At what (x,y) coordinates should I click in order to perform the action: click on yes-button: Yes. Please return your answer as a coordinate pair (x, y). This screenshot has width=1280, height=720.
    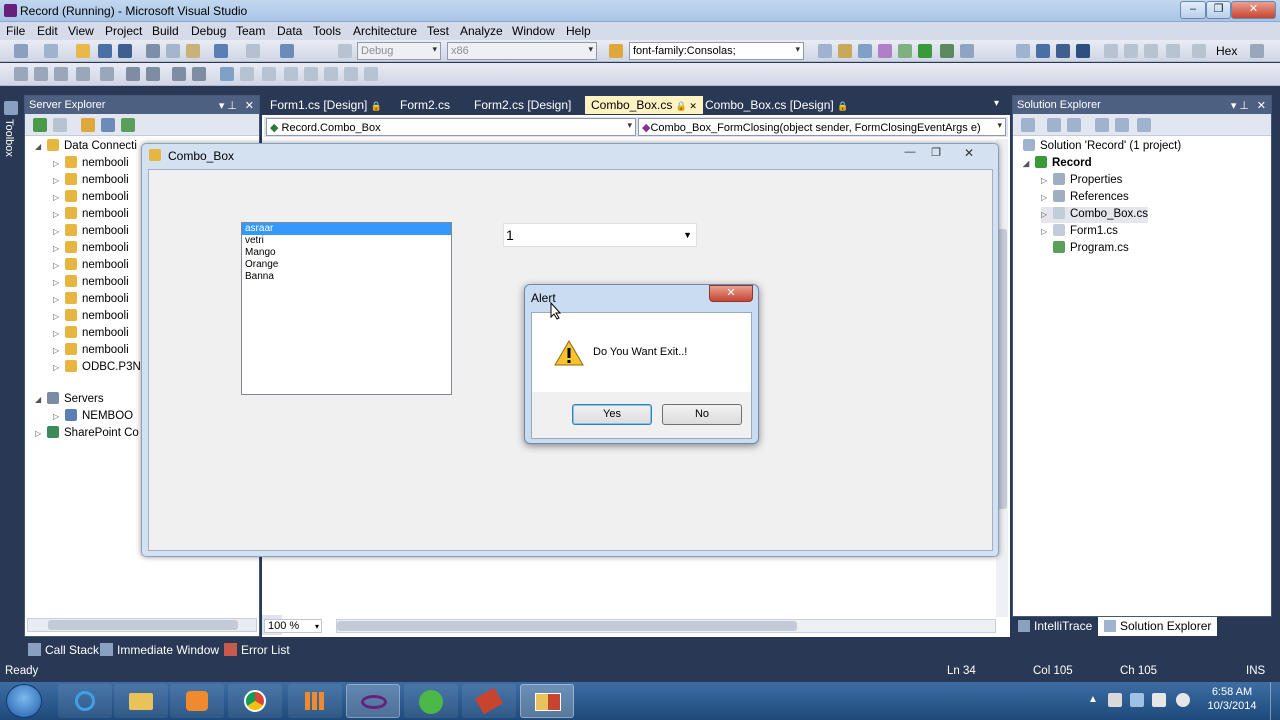
    Looking at the image, I should click on (612, 414).